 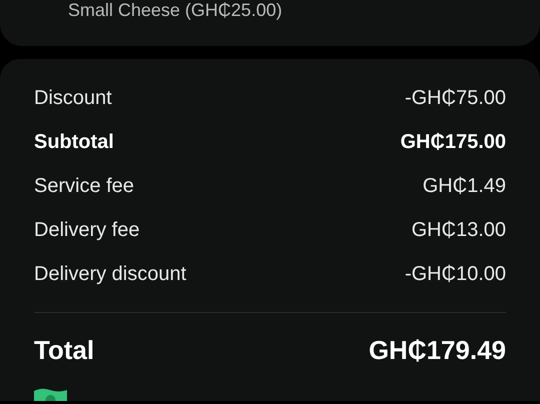 What do you see at coordinates (459, 230) in the screenshot?
I see `fee-amount: GH₵13.00` at bounding box center [459, 230].